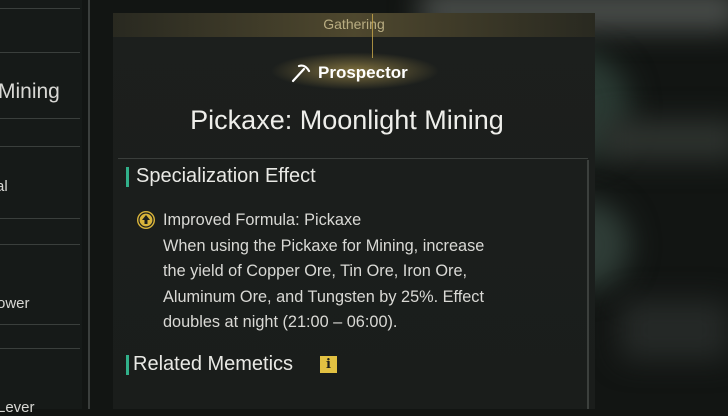 This screenshot has width=728, height=416. Describe the element at coordinates (363, 72) in the screenshot. I see `profession-label: Prospector` at that location.